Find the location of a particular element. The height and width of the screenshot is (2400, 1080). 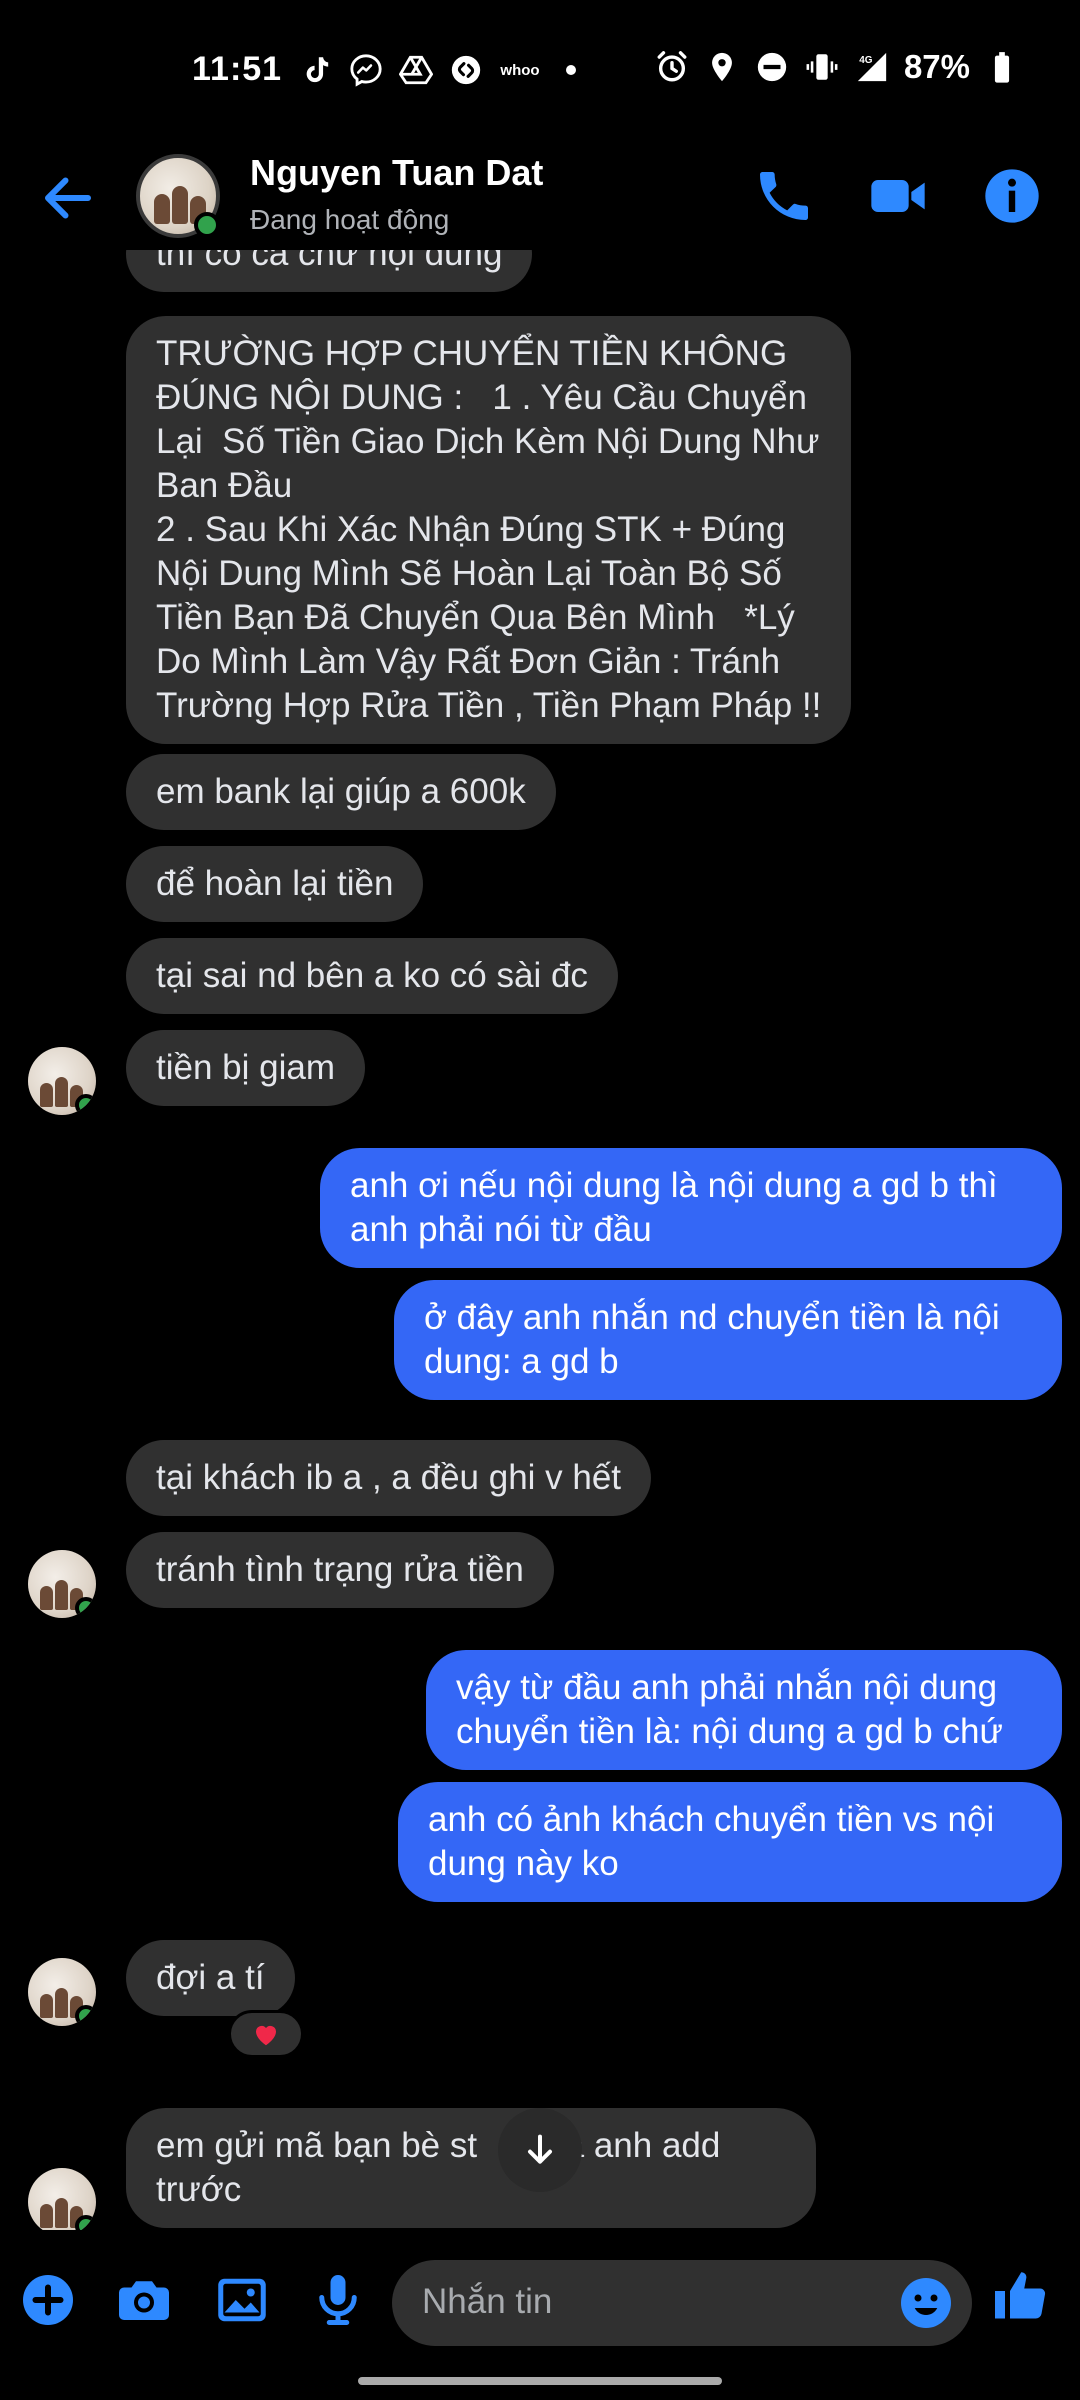

heart-reaction is located at coordinates (266, 2034).